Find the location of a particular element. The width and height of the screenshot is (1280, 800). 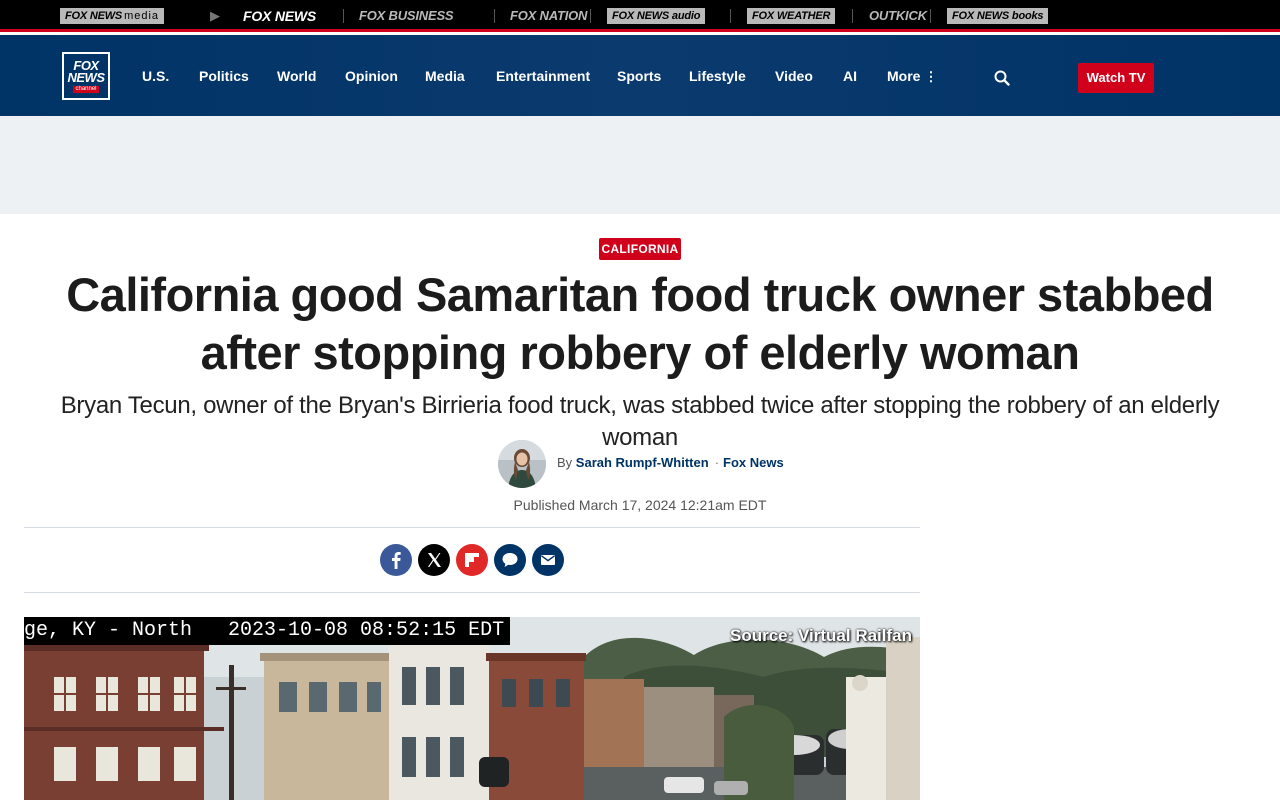

nav-item-opinion: Opinion is located at coordinates (371, 76).